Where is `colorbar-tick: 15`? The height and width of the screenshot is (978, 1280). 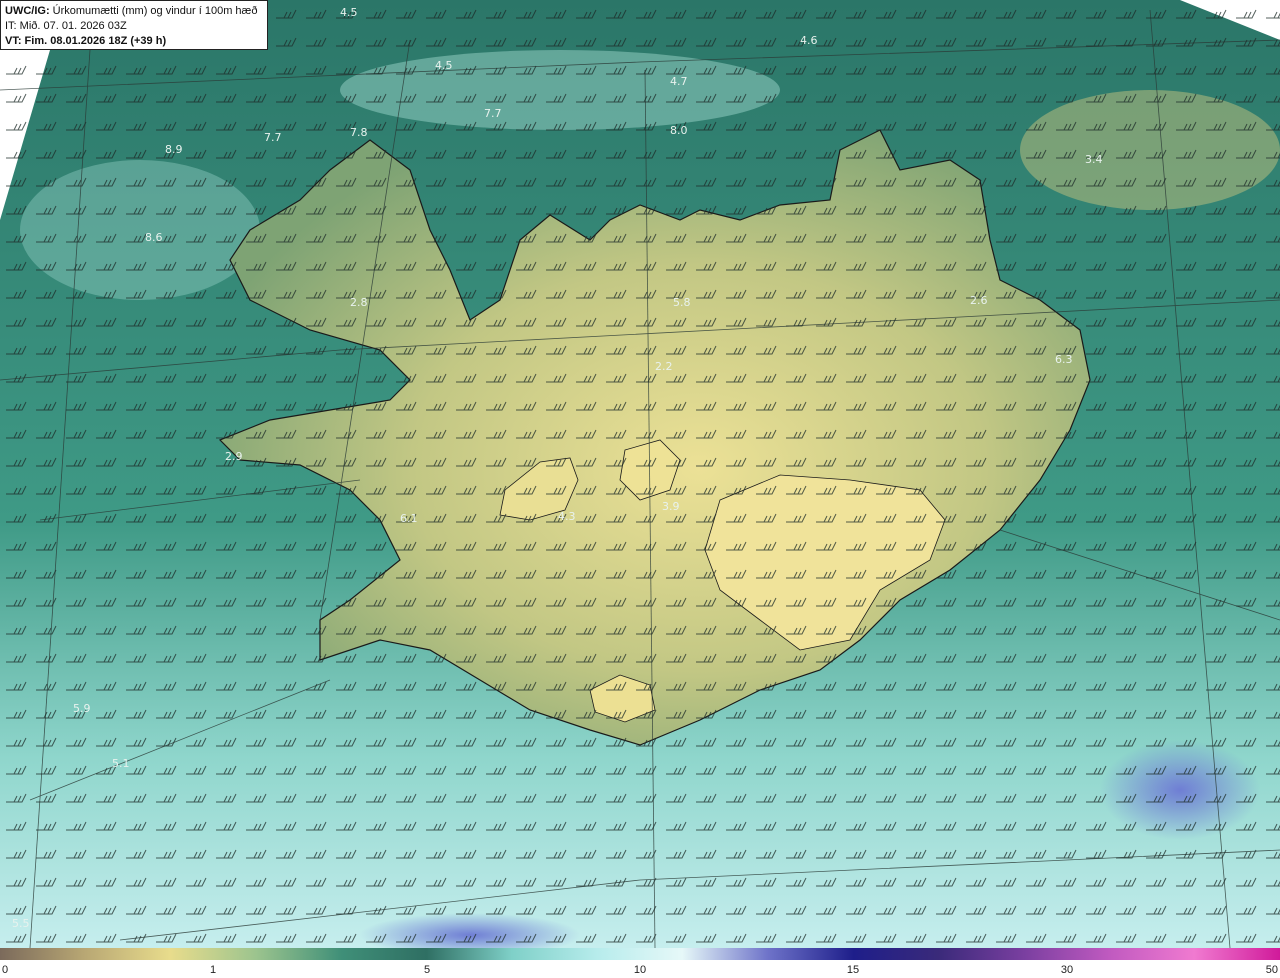 colorbar-tick: 15 is located at coordinates (853, 970).